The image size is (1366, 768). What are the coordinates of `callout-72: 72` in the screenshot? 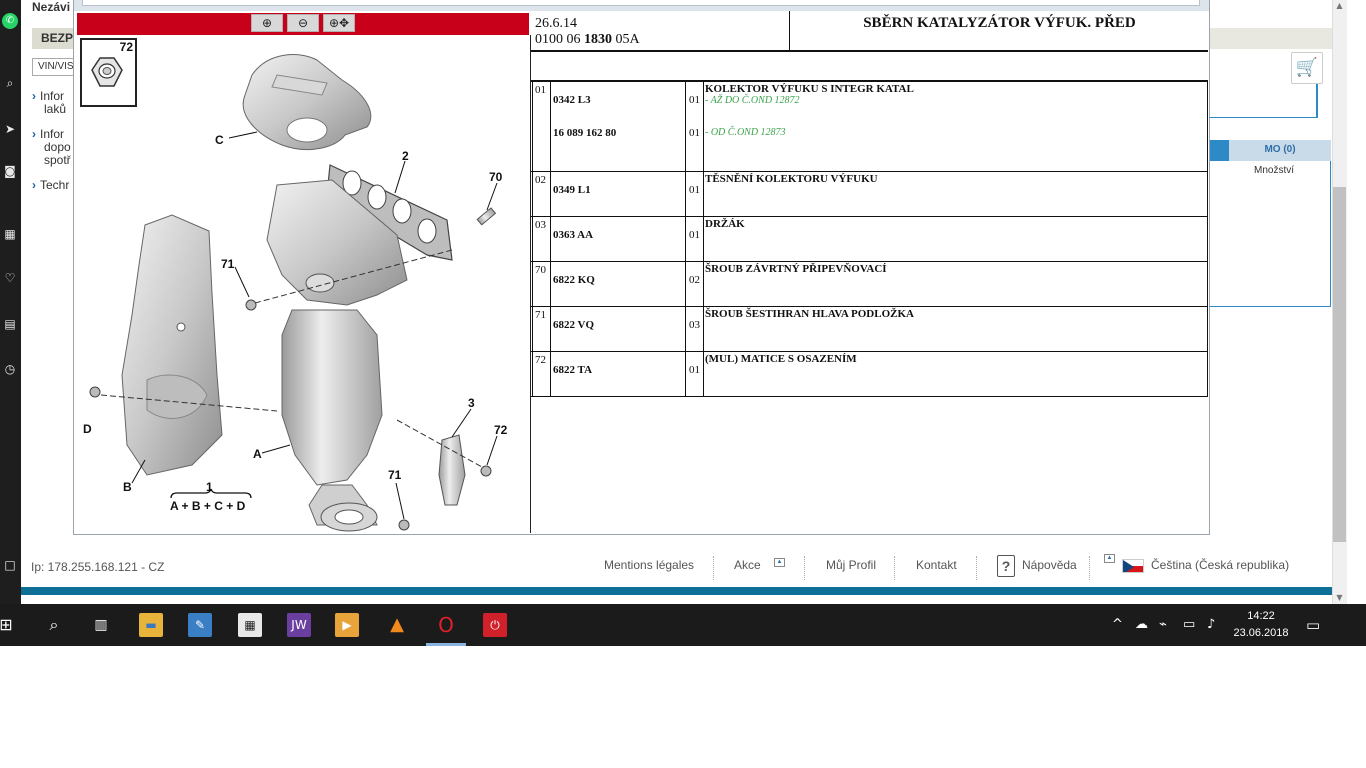 It's located at (501, 430).